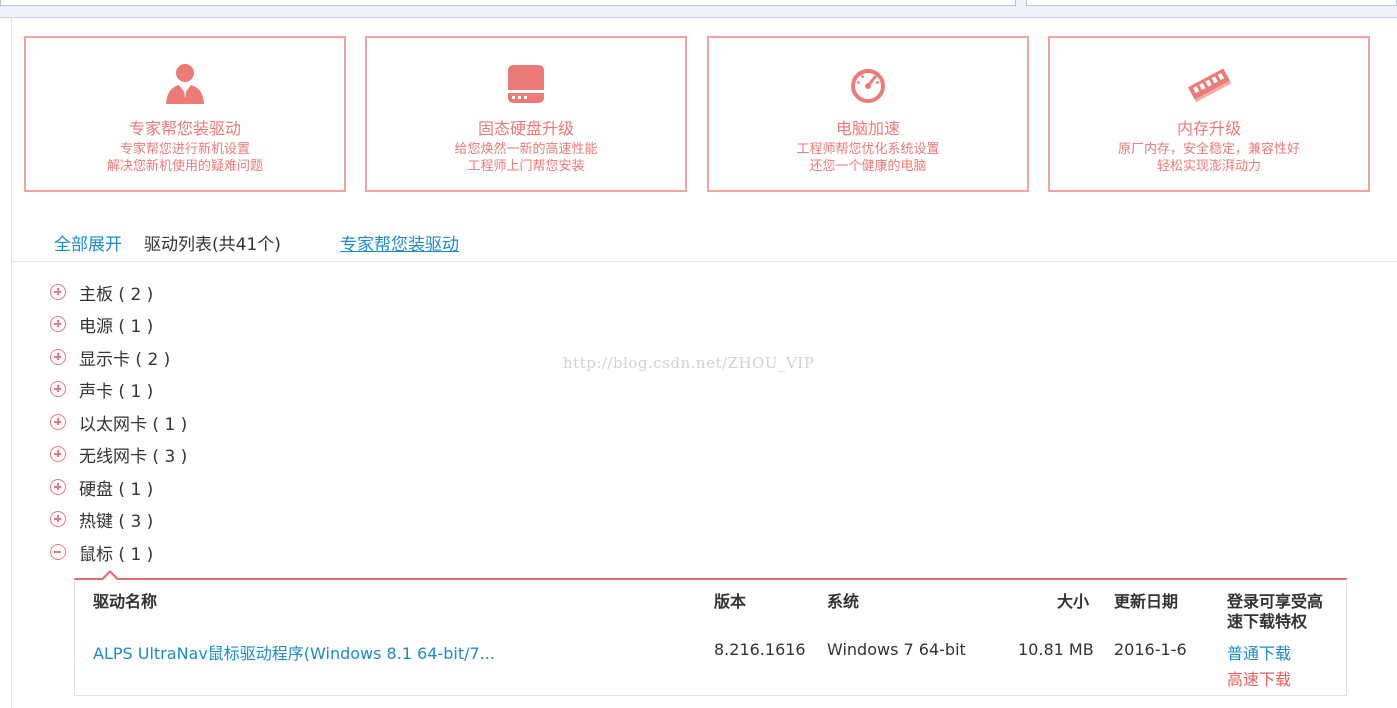  What do you see at coordinates (1259, 678) in the screenshot?
I see `fast-download-link: 高速下载` at bounding box center [1259, 678].